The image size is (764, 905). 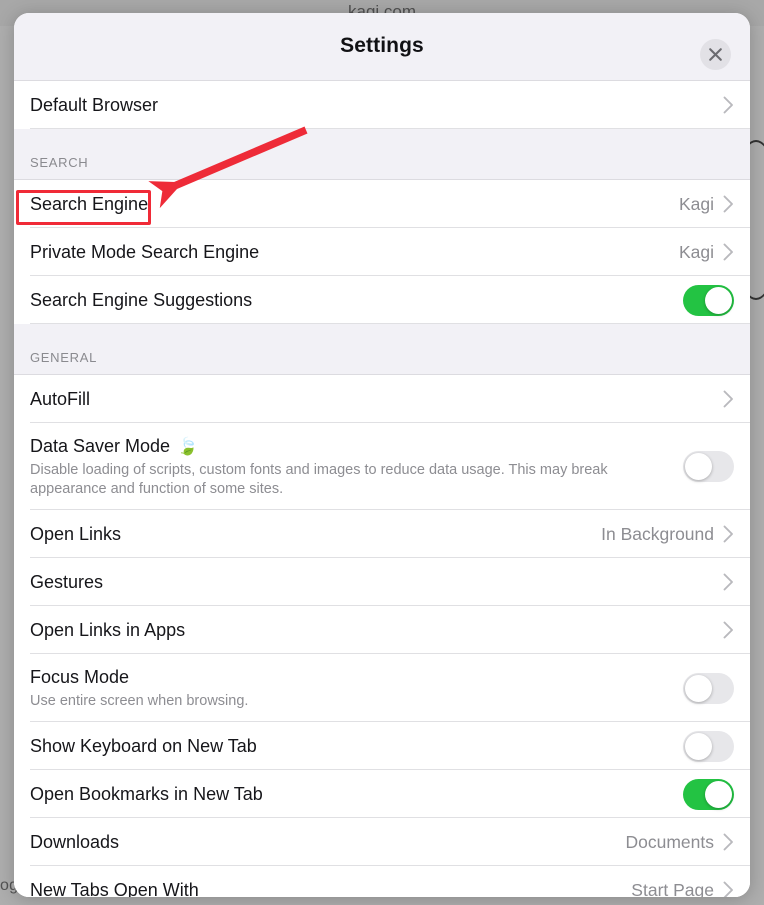 I want to click on row-label-text: New Tabs Open With, so click(x=114, y=888).